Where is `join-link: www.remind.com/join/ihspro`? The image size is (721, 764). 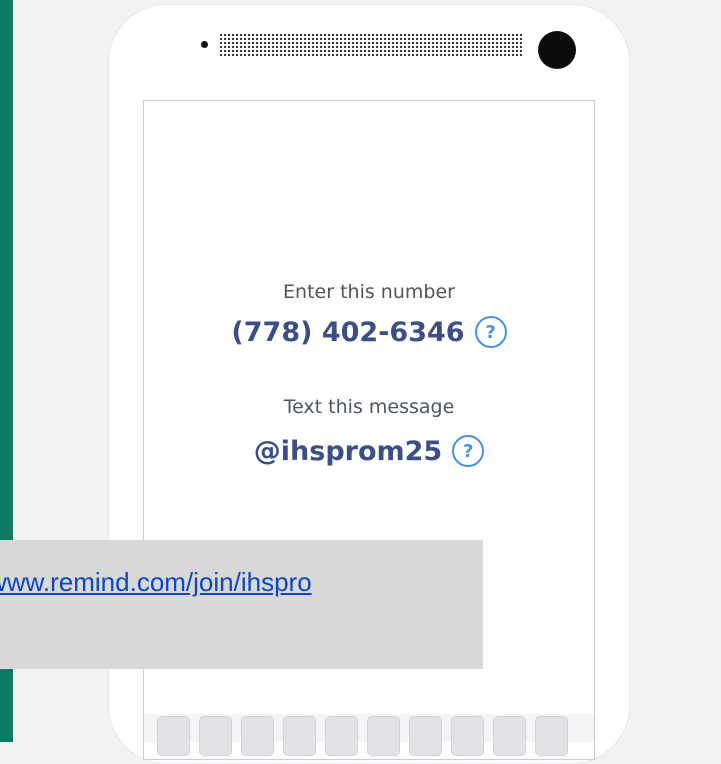 join-link: www.remind.com/join/ihspro is located at coordinates (156, 582).